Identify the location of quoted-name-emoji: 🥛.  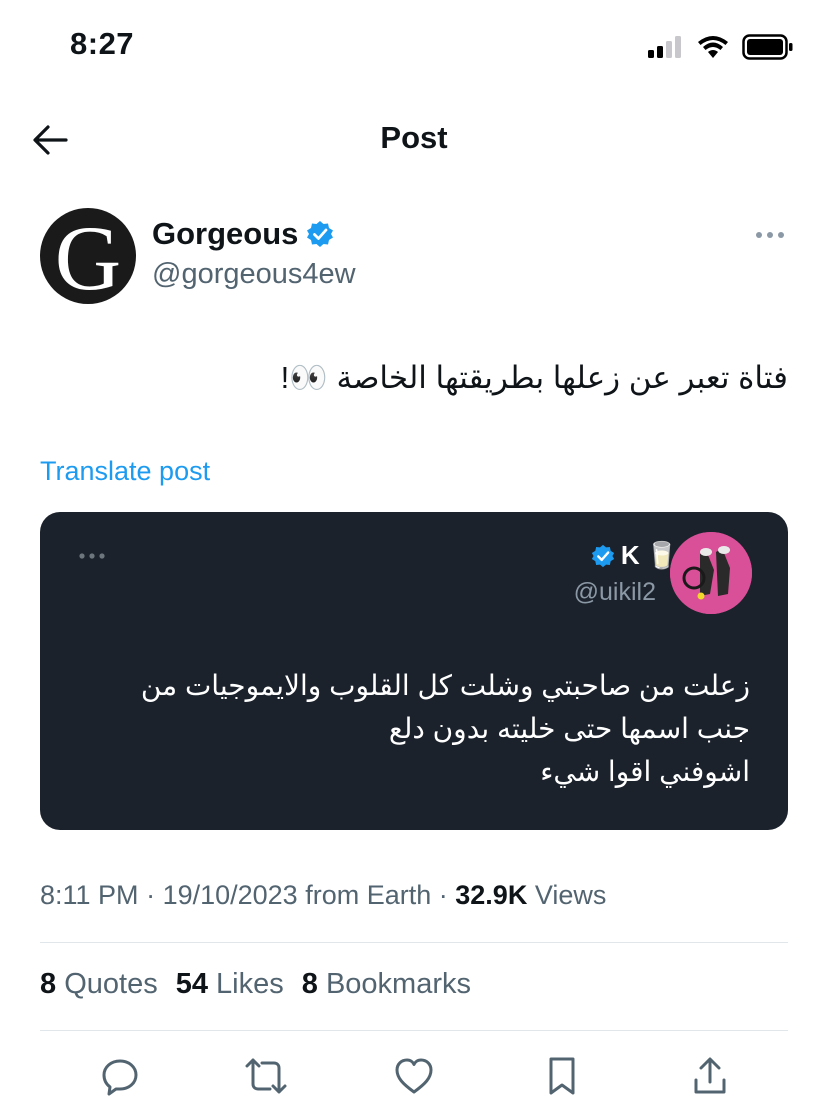
(661, 555).